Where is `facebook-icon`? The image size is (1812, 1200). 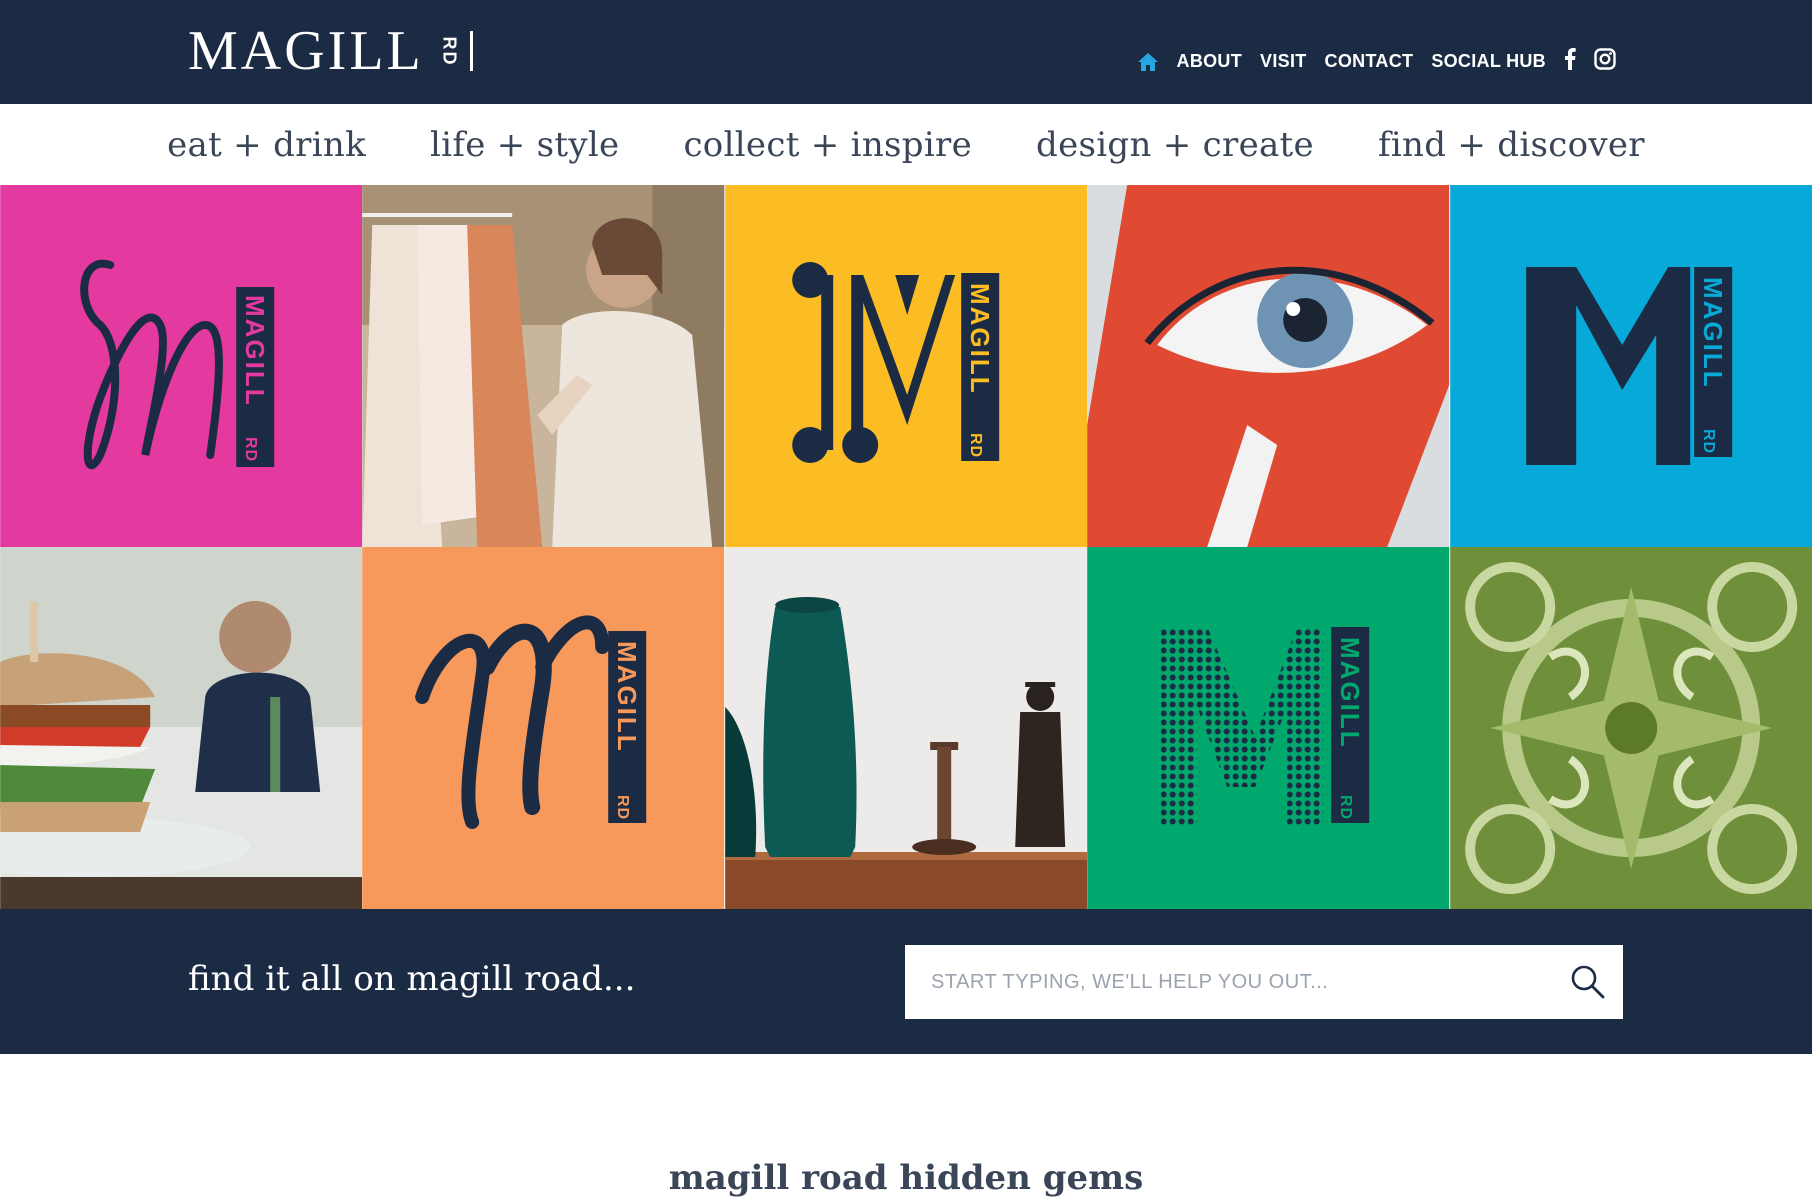 facebook-icon is located at coordinates (1570, 61).